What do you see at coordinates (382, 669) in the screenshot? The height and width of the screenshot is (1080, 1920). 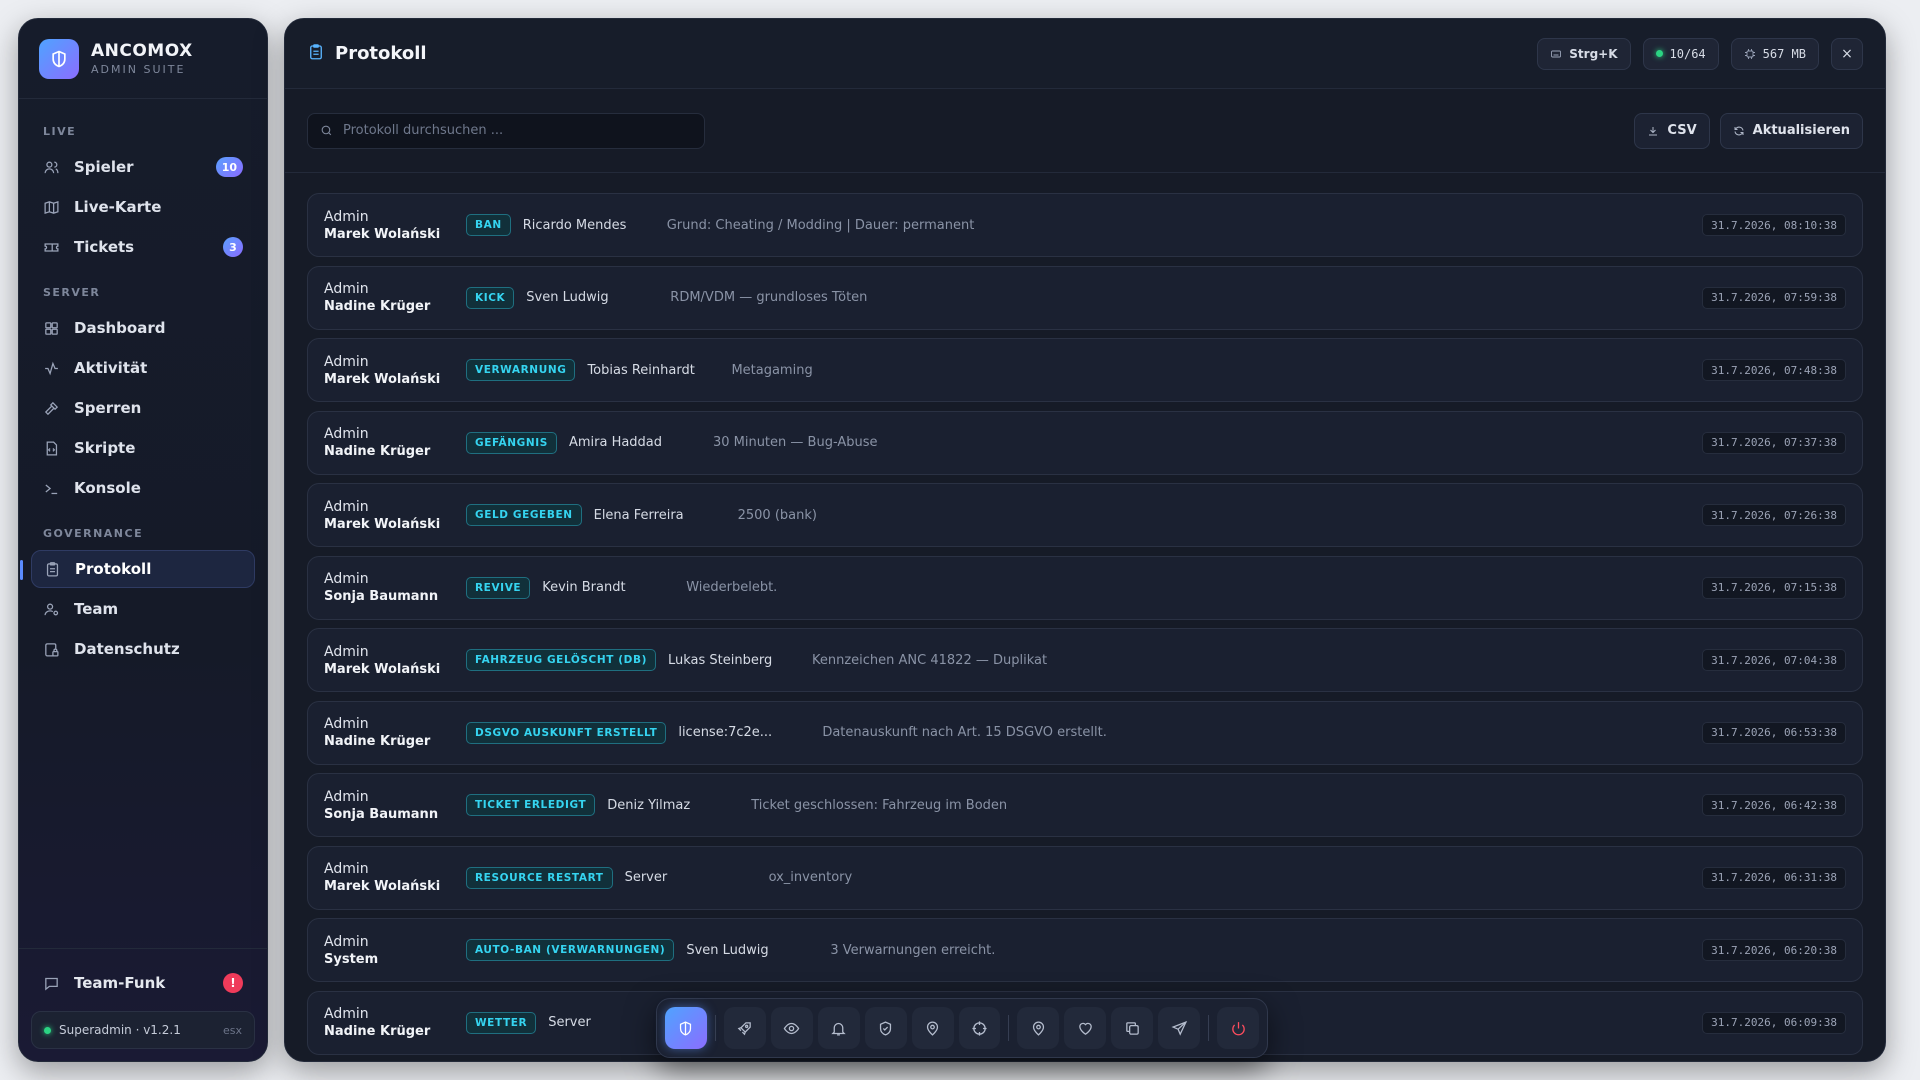 I see `actor-name: Marek Wolański` at bounding box center [382, 669].